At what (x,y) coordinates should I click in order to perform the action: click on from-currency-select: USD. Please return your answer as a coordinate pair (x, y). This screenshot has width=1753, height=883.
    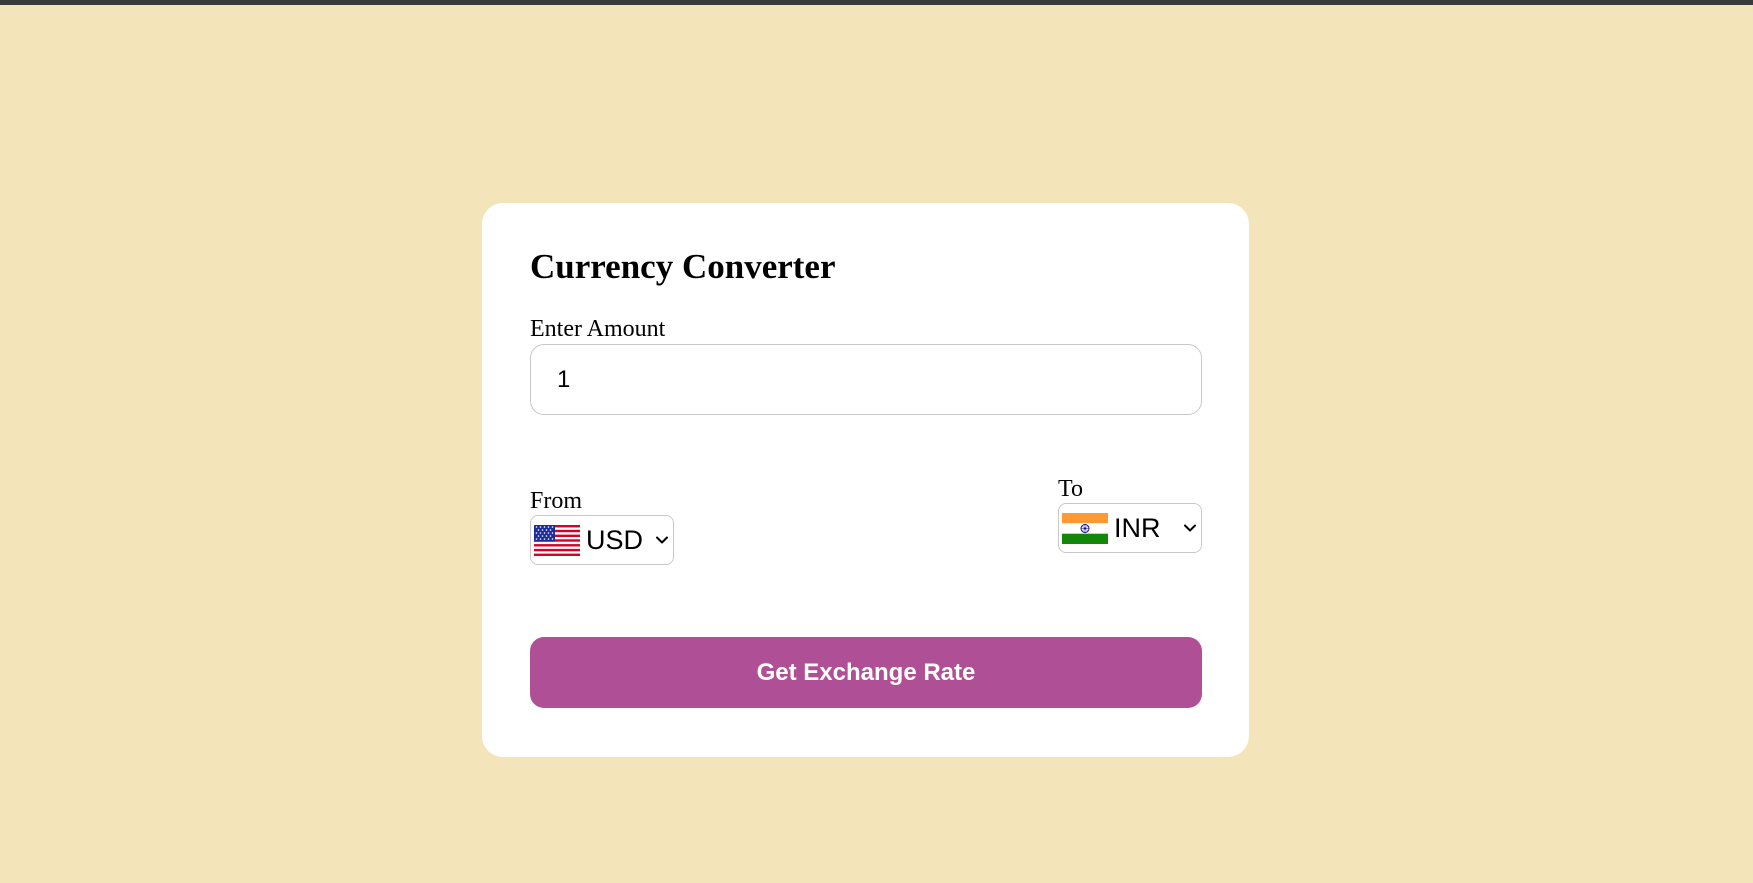
    Looking at the image, I should click on (602, 540).